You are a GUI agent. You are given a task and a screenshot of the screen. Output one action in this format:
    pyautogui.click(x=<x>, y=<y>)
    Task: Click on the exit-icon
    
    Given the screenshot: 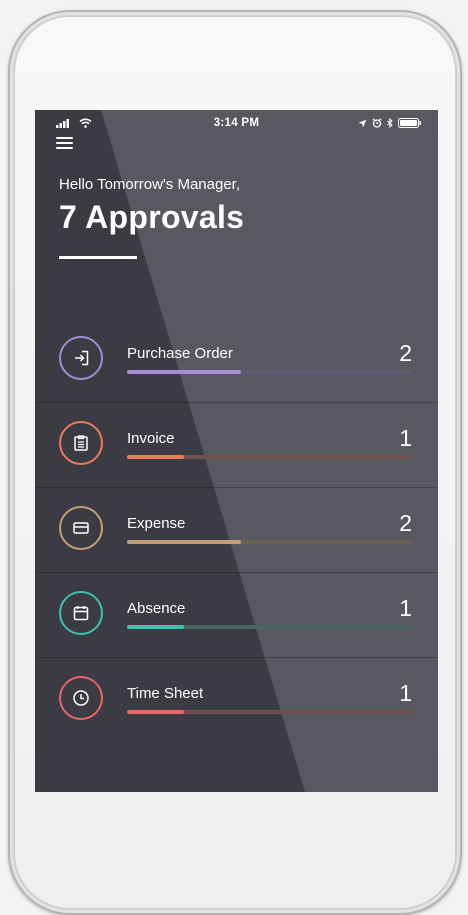 What is the action you would take?
    pyautogui.click(x=82, y=358)
    